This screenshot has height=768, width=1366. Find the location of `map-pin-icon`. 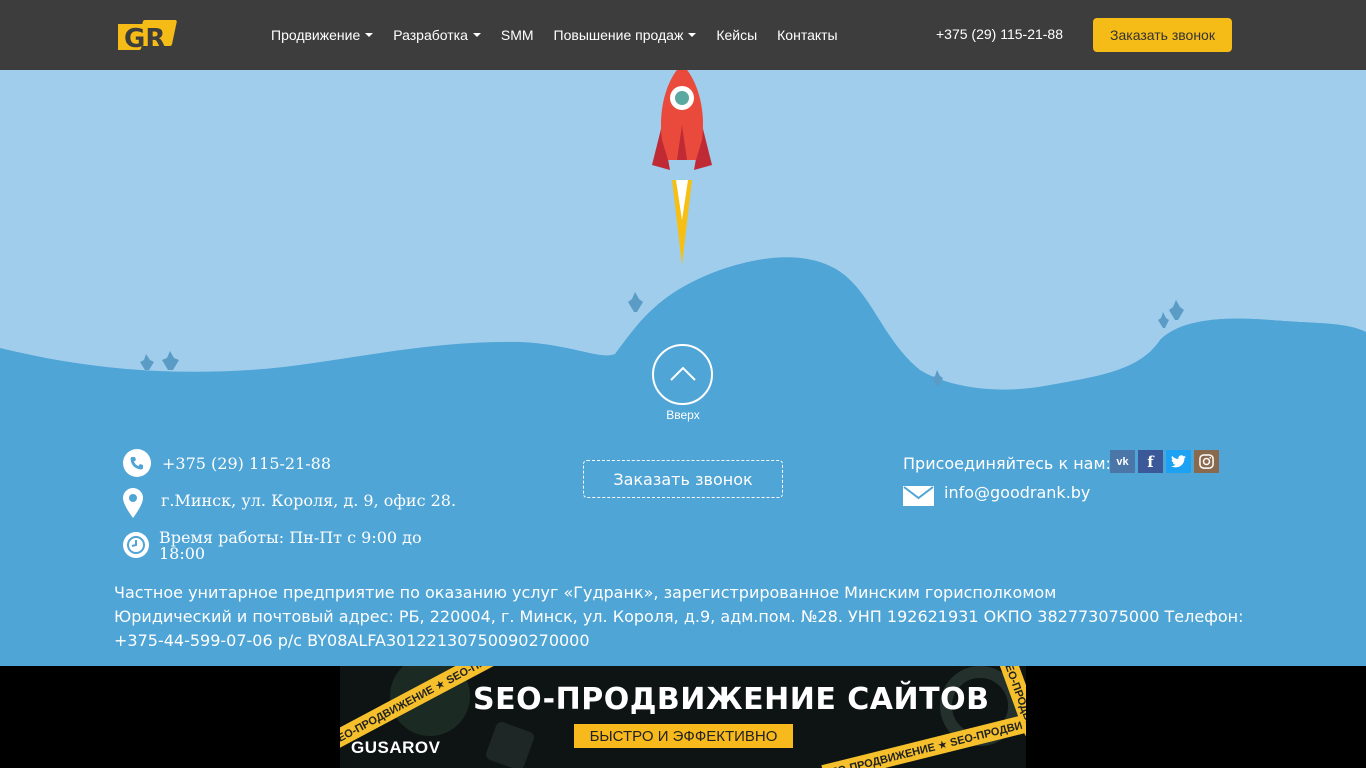

map-pin-icon is located at coordinates (133, 503).